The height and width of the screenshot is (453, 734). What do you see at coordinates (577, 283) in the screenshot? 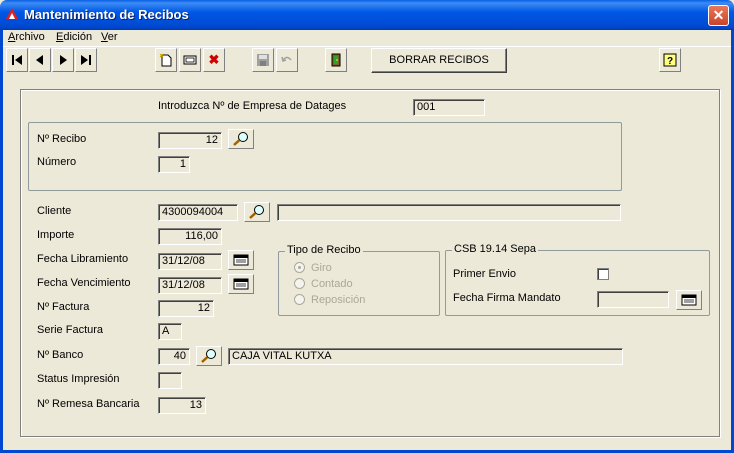
I see `sepa-group` at bounding box center [577, 283].